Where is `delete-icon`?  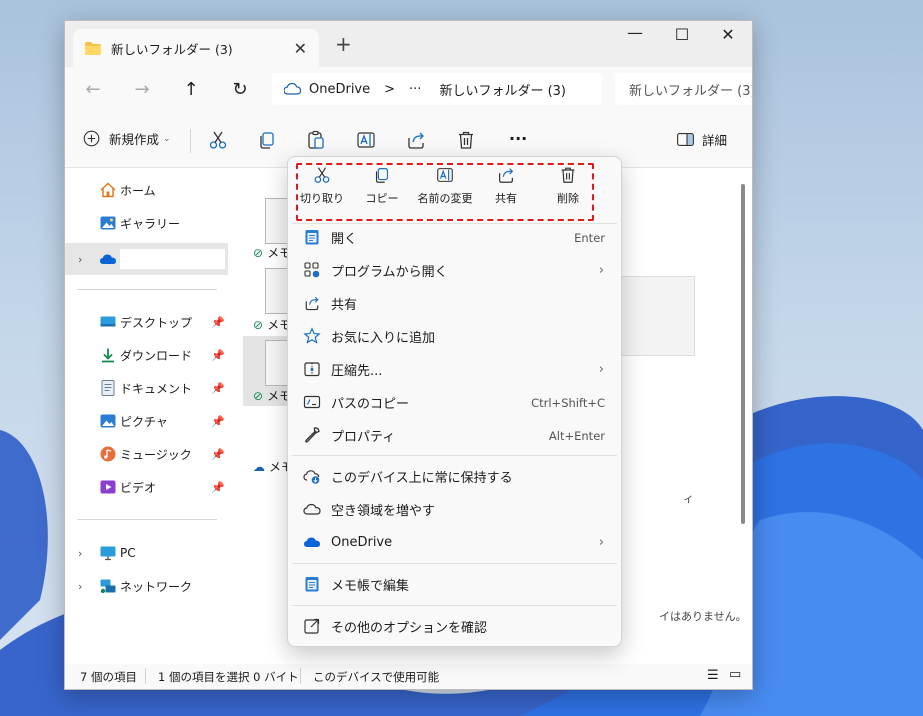
delete-icon is located at coordinates (466, 140).